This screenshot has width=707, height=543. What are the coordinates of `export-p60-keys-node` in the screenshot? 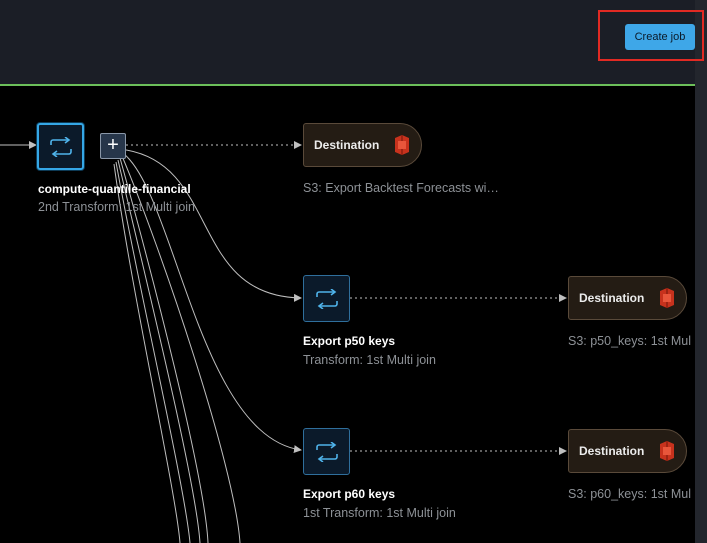 It's located at (326, 451).